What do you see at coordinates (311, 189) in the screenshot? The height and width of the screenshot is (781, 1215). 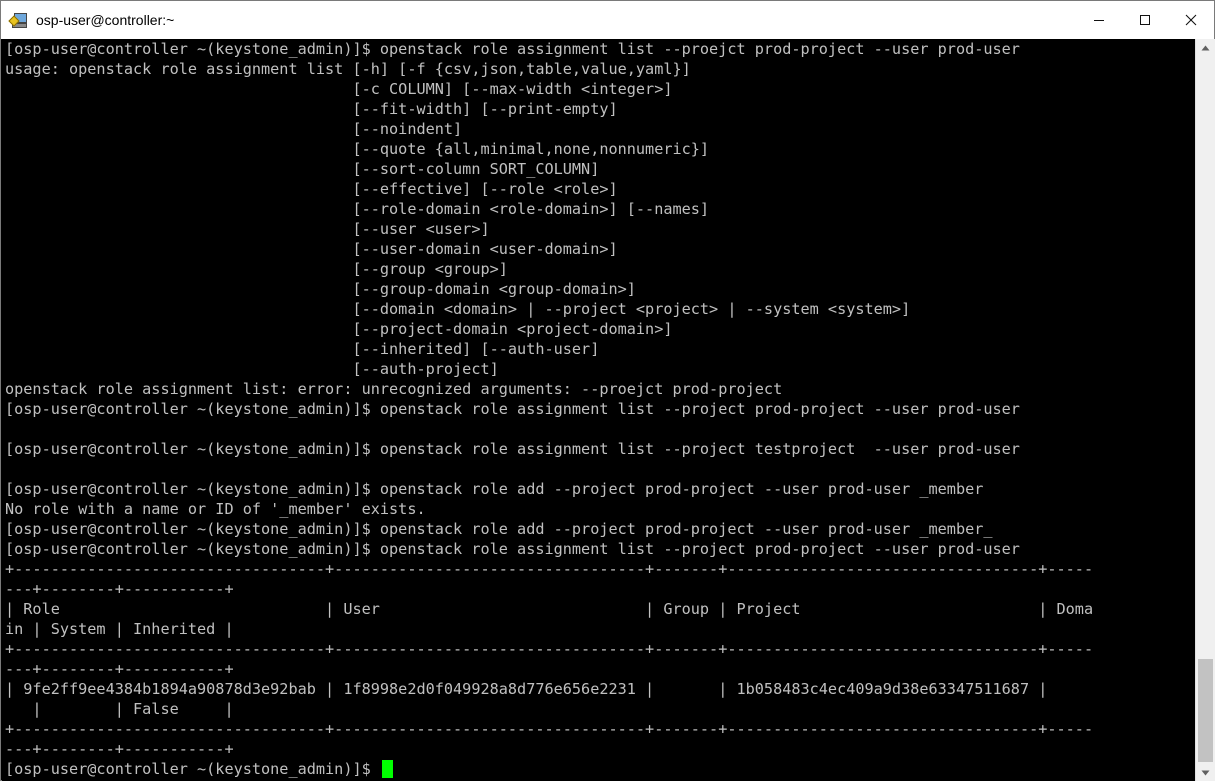 I see `terminal-line: [--effective] [--role <role>]` at bounding box center [311, 189].